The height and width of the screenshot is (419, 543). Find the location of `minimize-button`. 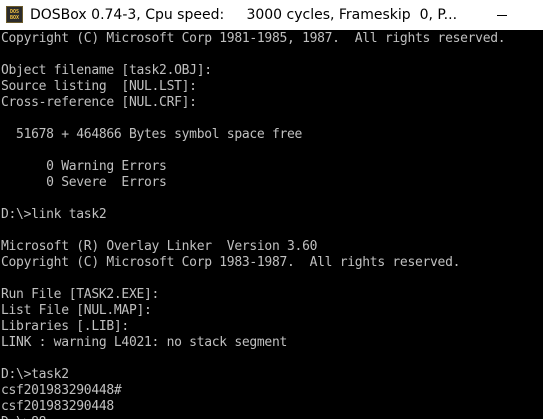

minimize-button is located at coordinates (502, 15).